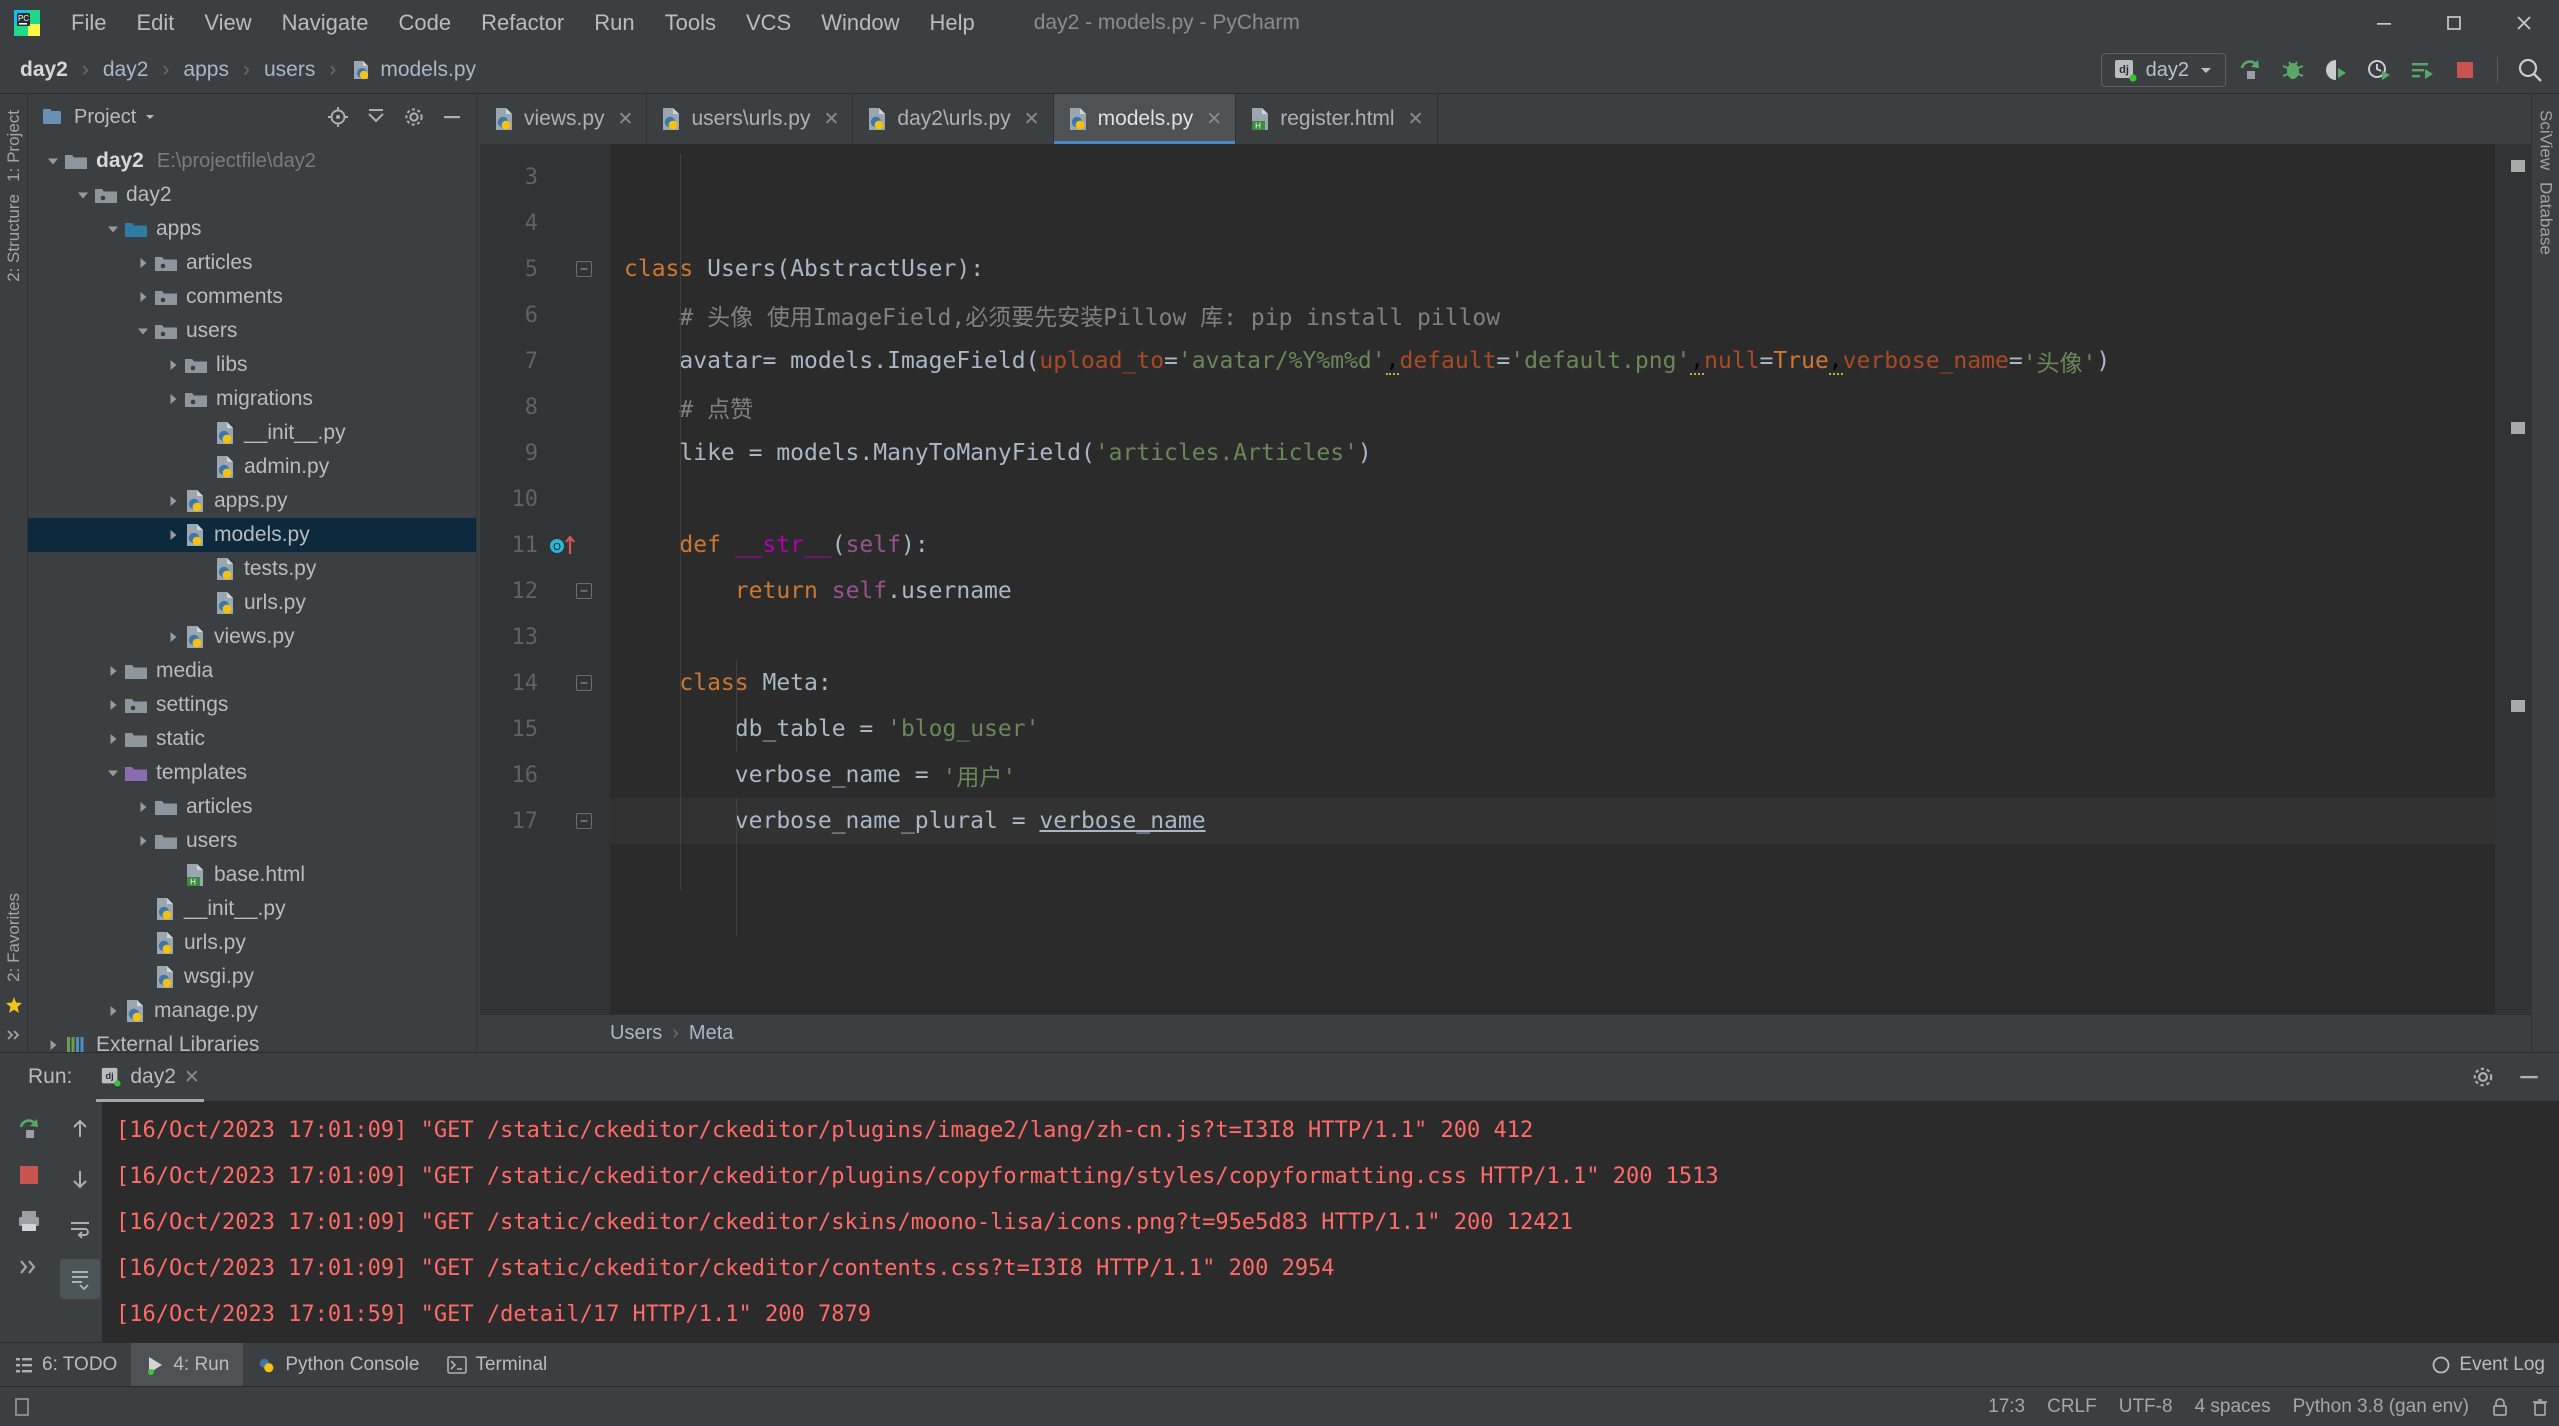  Describe the element at coordinates (29, 1221) in the screenshot. I see `print-button` at that location.